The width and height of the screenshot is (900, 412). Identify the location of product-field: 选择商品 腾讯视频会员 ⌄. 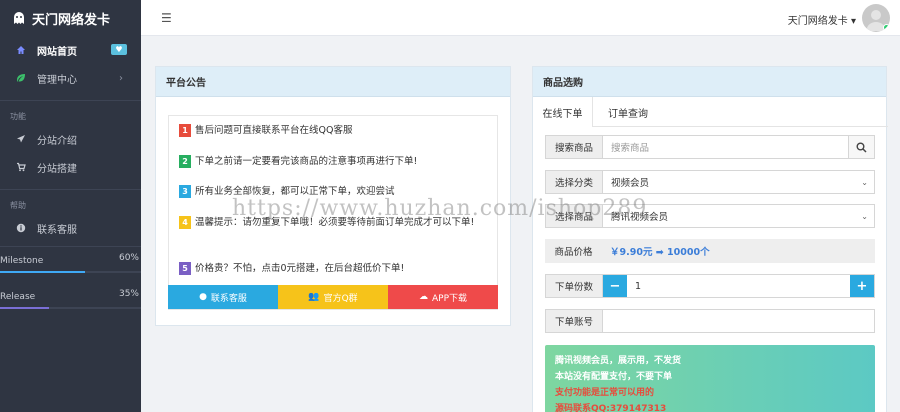
(710, 216).